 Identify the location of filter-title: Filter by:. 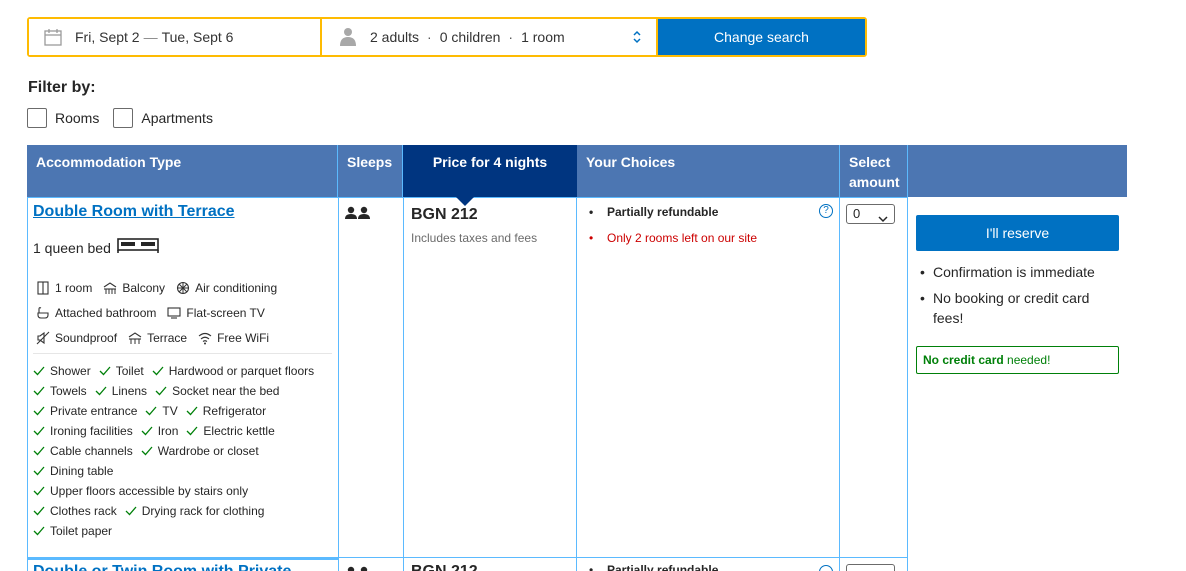
(62, 87).